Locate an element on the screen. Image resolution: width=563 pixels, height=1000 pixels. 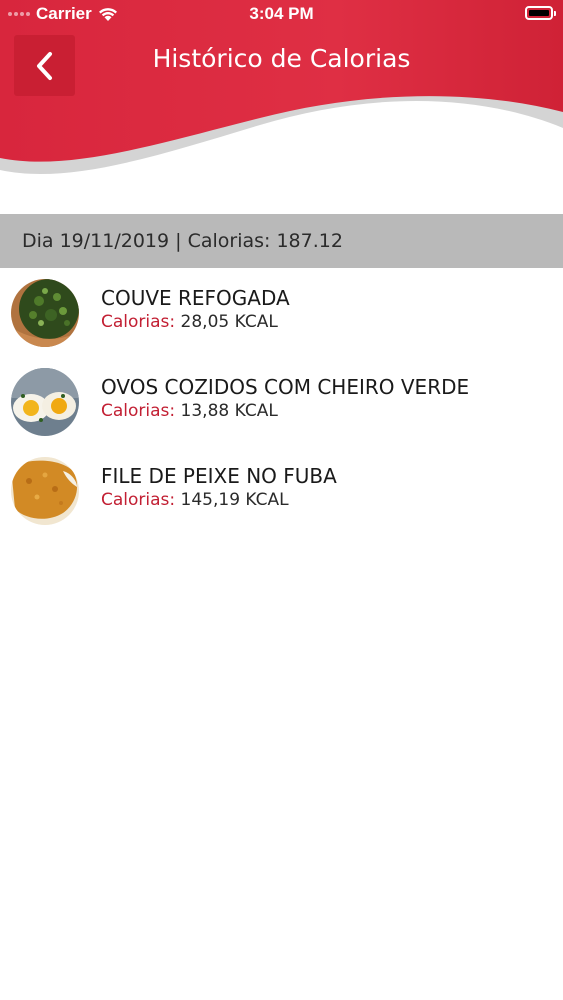
day-summary-bar: Dia 19/11/2019 | Calorias: 187.12 is located at coordinates (281, 241).